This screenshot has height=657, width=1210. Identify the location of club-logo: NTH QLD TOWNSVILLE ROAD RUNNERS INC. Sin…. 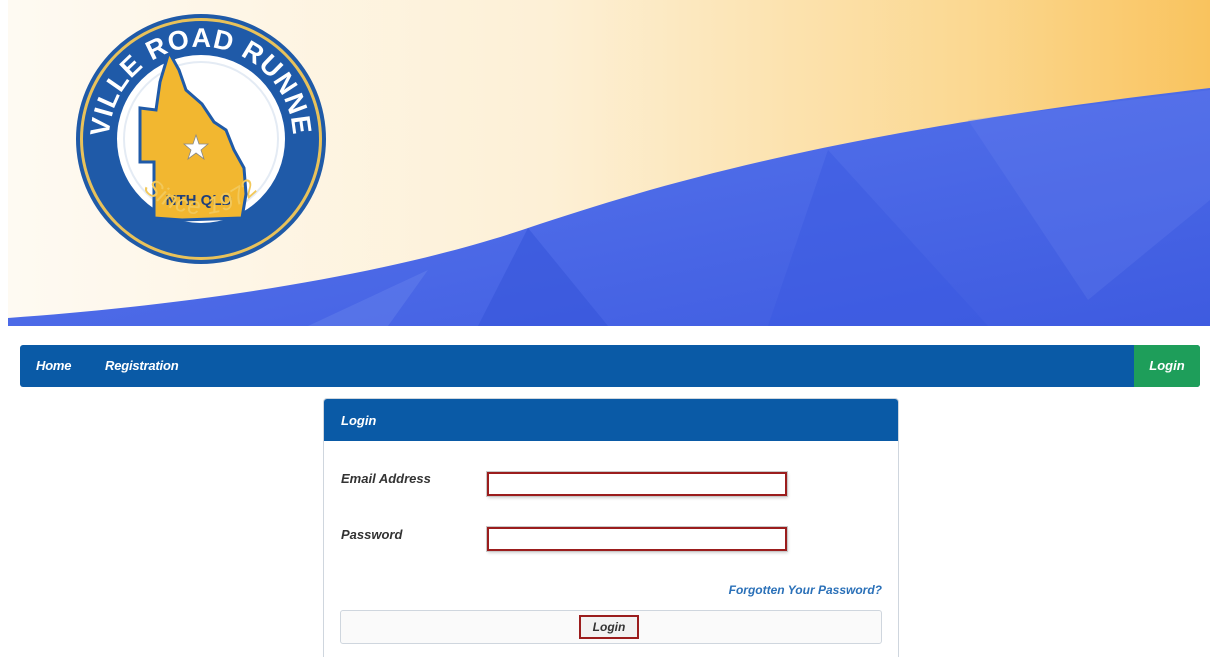
(200, 138).